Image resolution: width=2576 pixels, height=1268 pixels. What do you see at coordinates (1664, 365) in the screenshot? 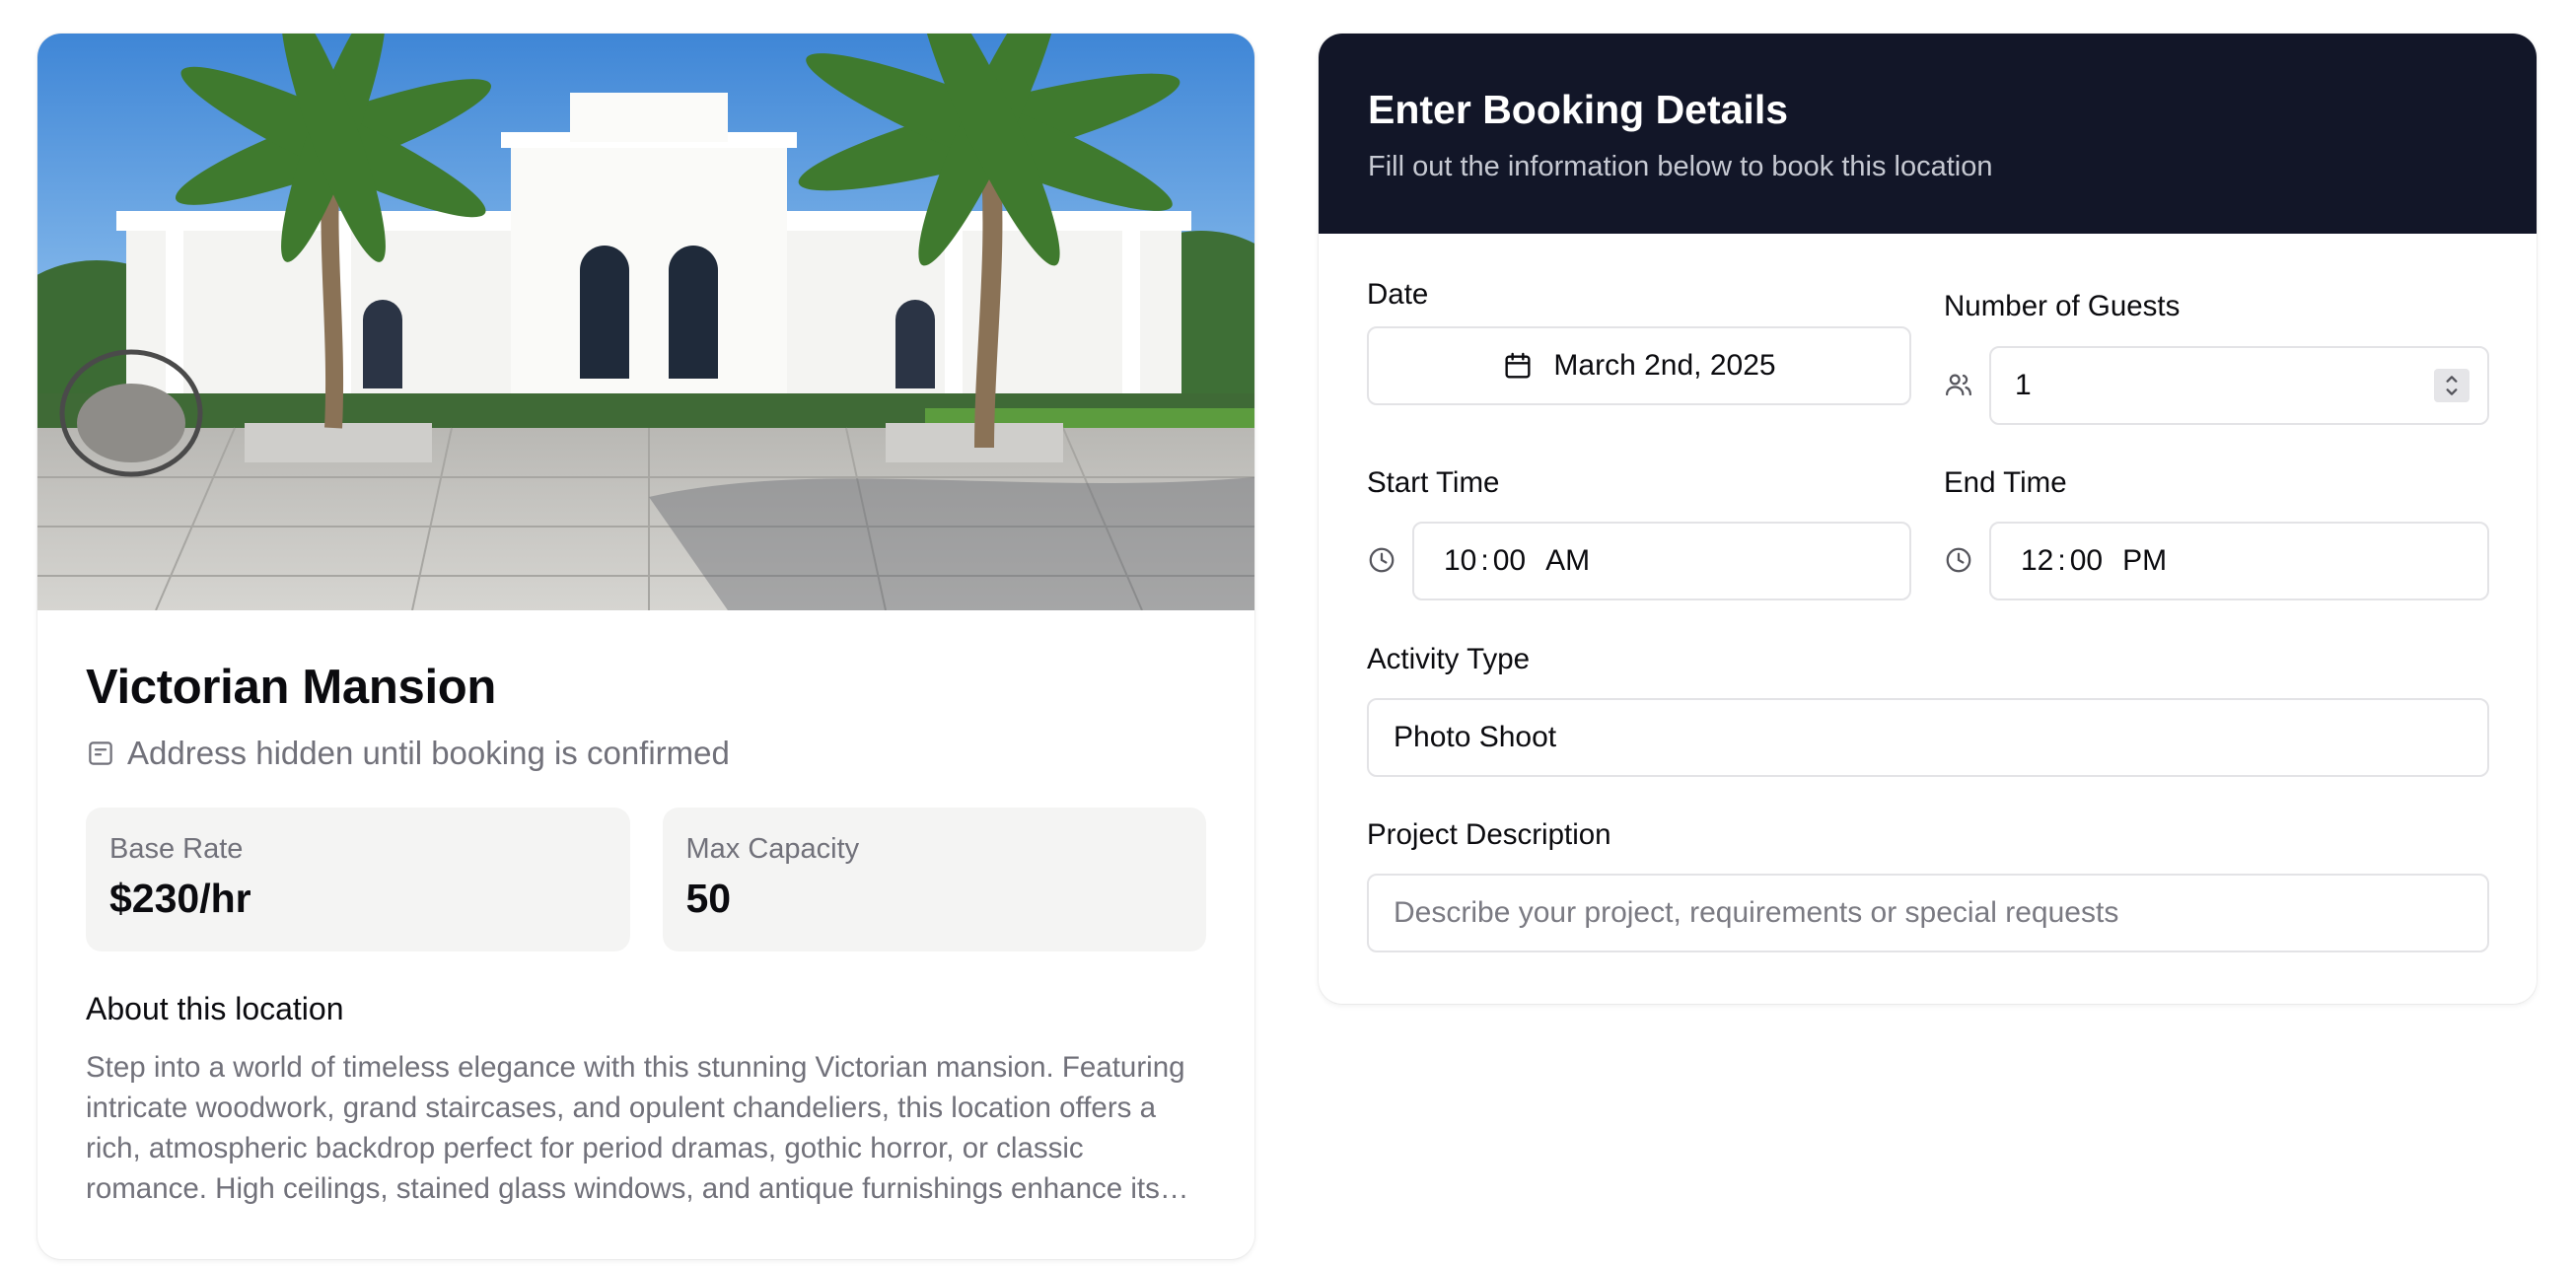
I see `date-value: March 2nd, 2025` at bounding box center [1664, 365].